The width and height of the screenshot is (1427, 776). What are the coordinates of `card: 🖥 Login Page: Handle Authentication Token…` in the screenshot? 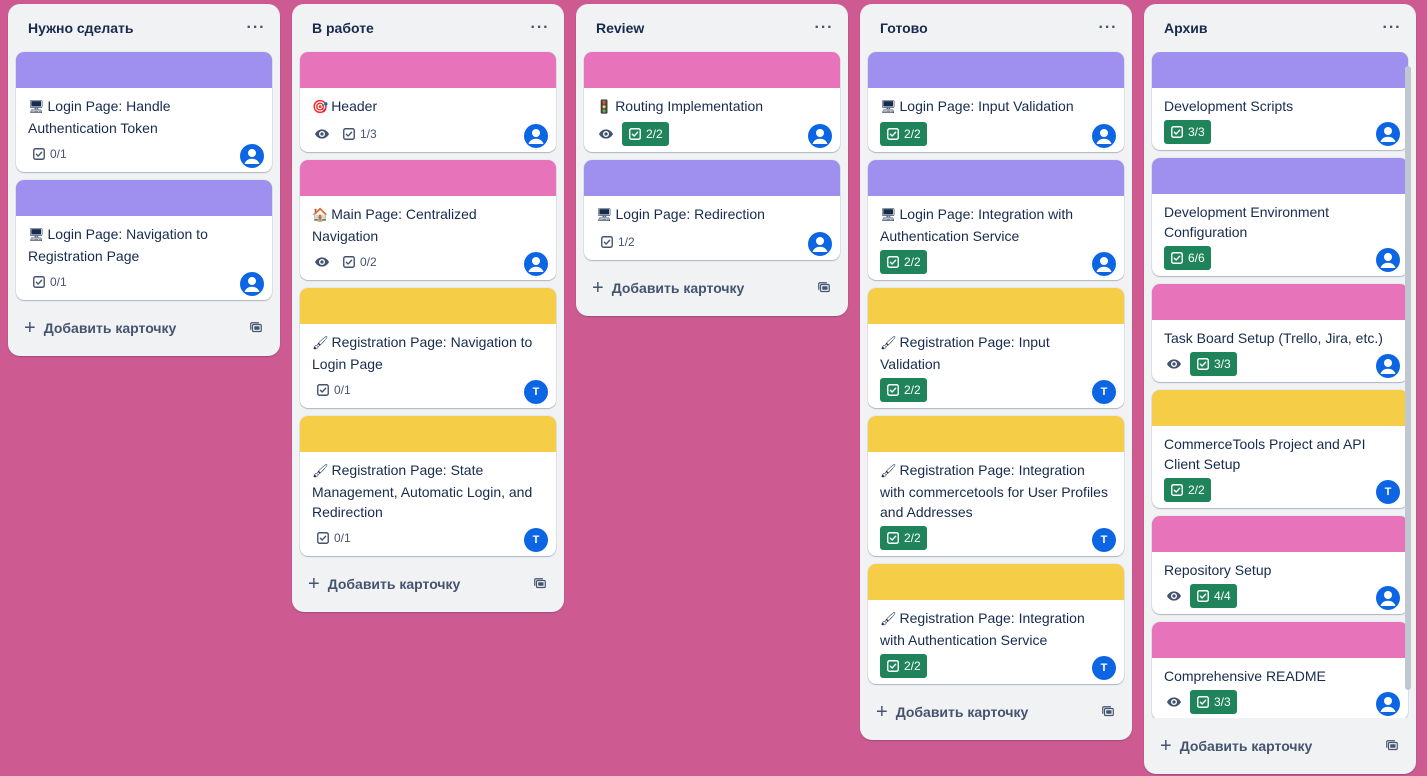 It's located at (144, 112).